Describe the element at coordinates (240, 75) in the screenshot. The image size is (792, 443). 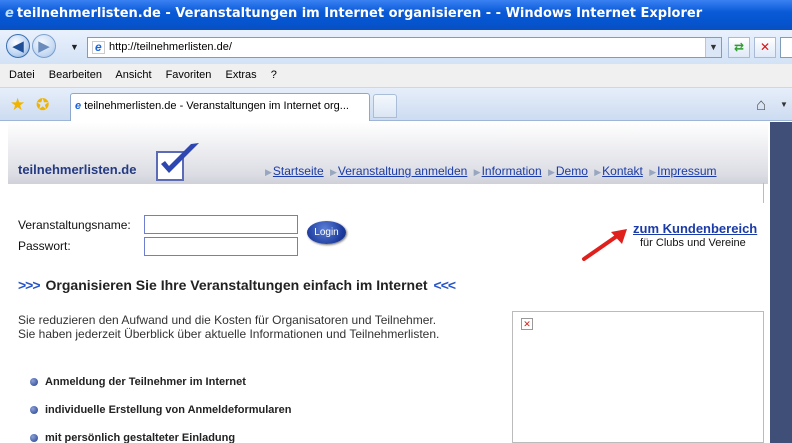
I see `menu-extras: Extras` at that location.